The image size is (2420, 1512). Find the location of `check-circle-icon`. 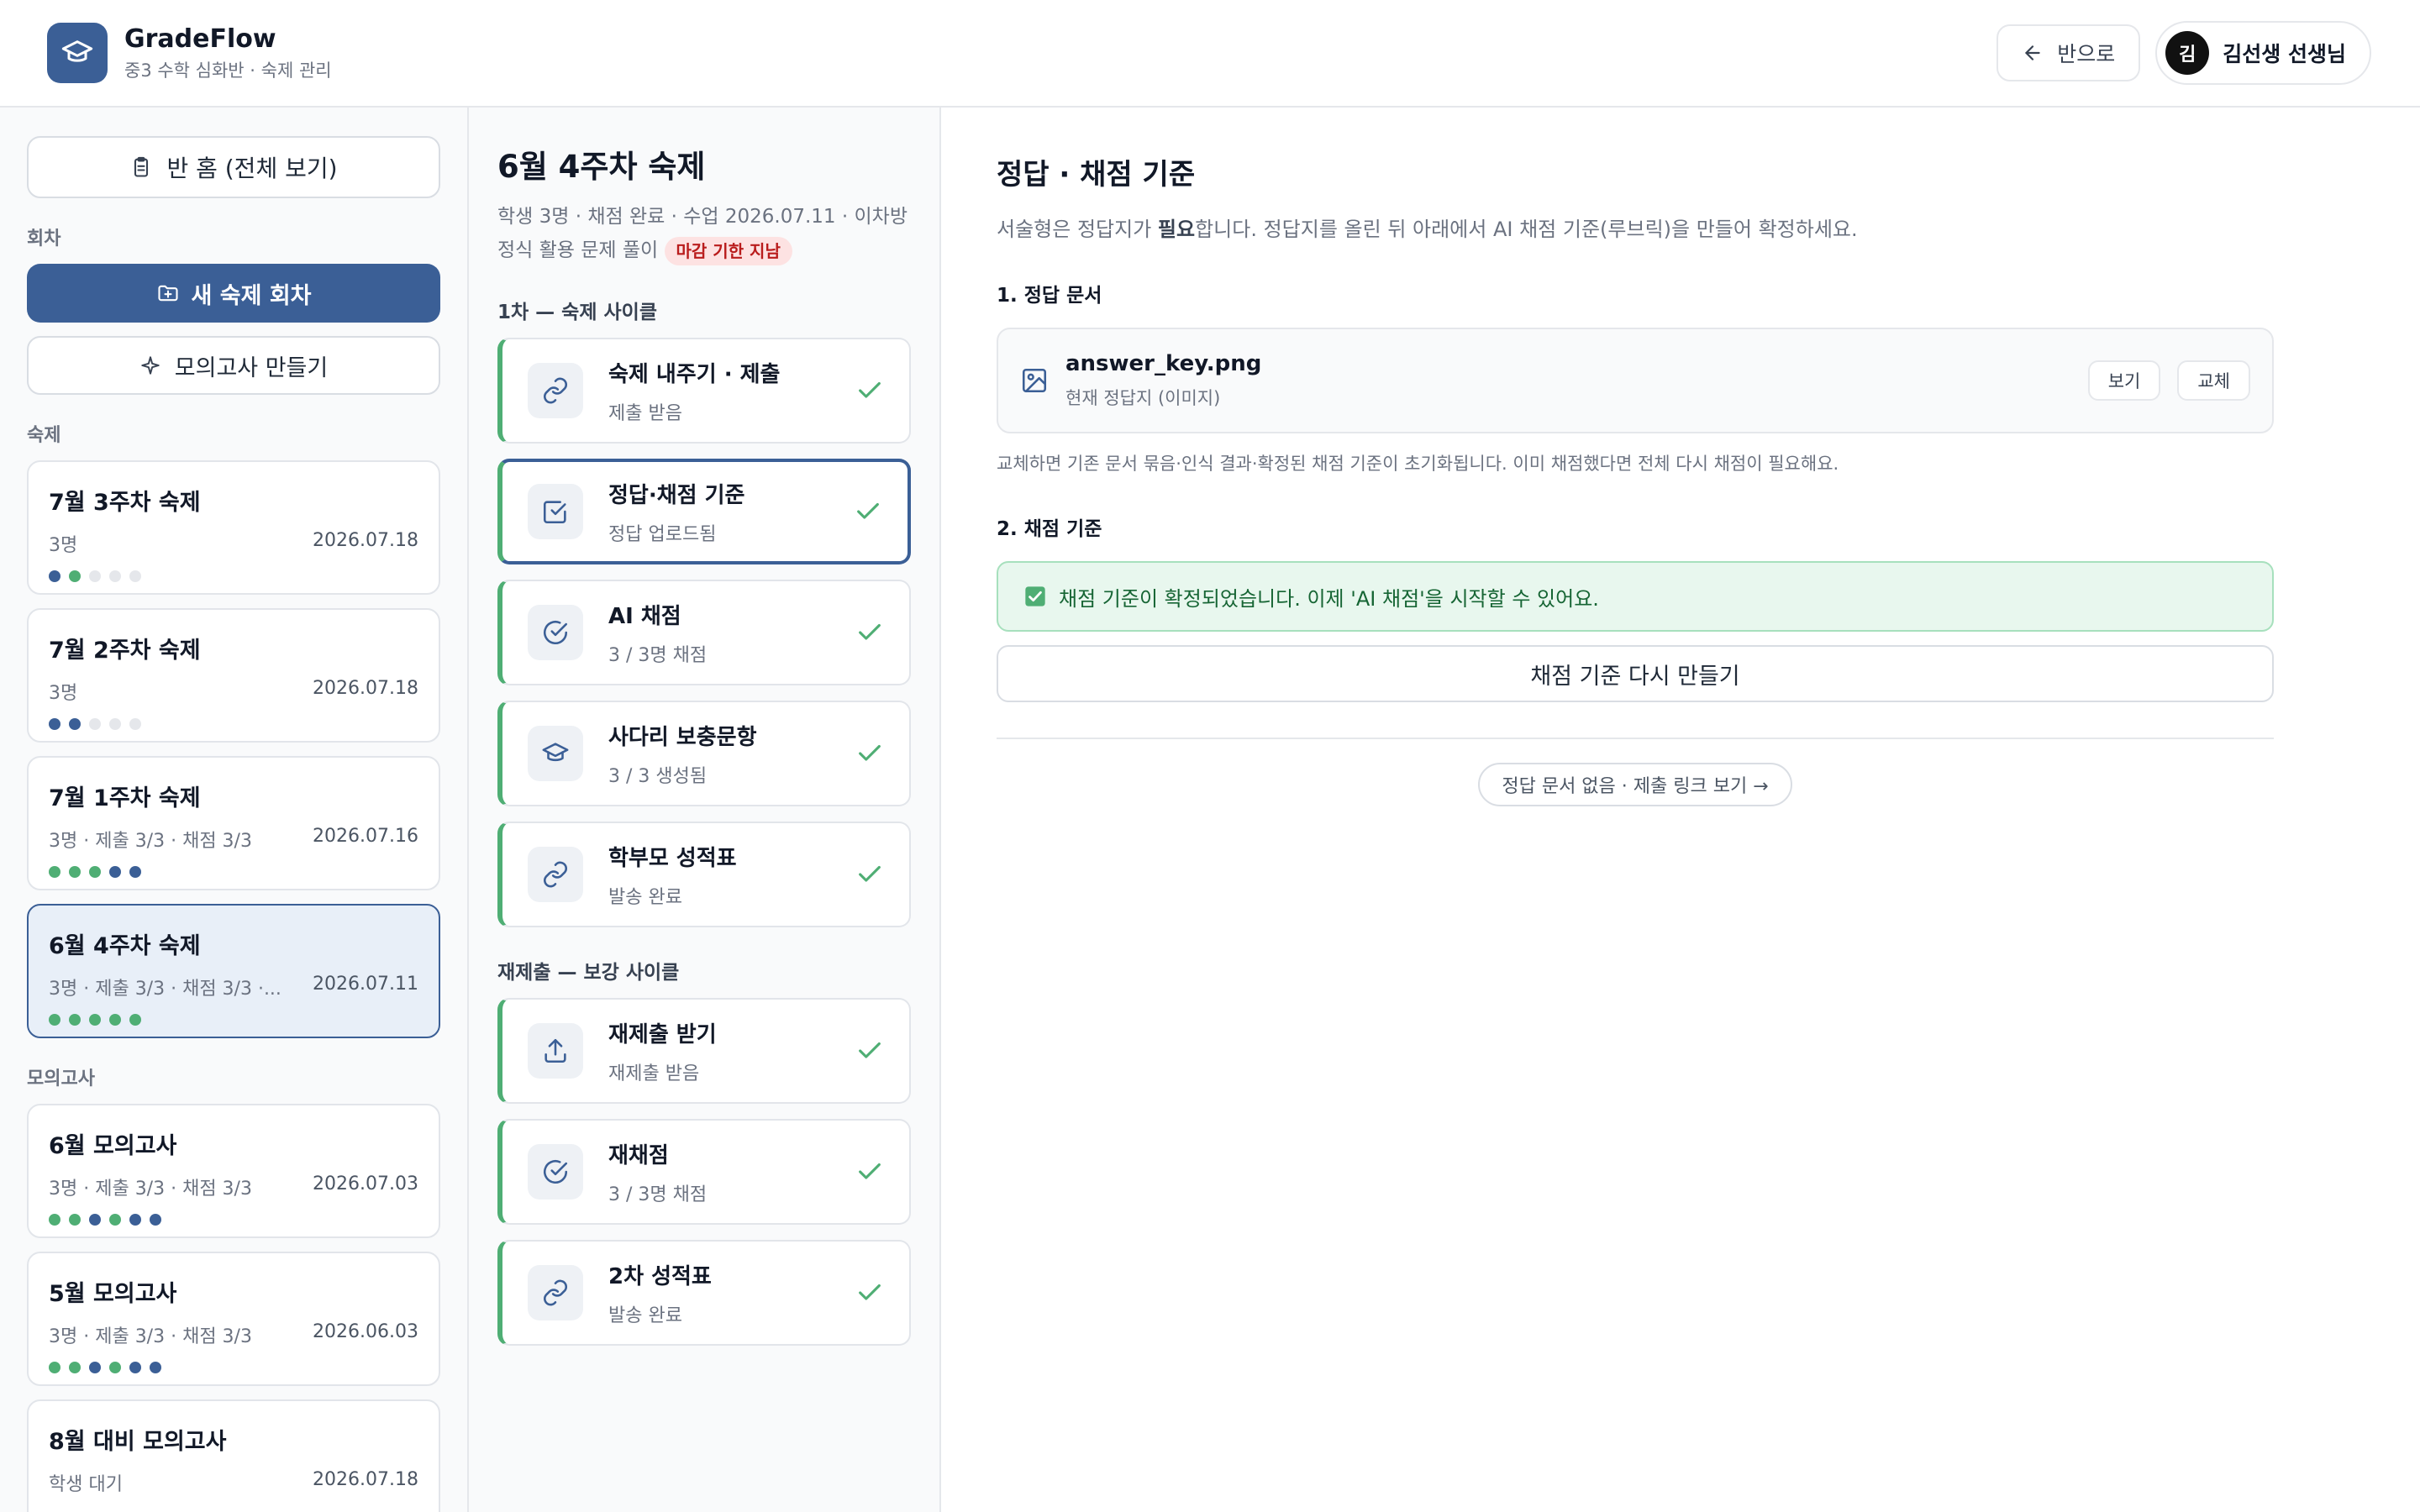

check-circle-icon is located at coordinates (555, 1171).